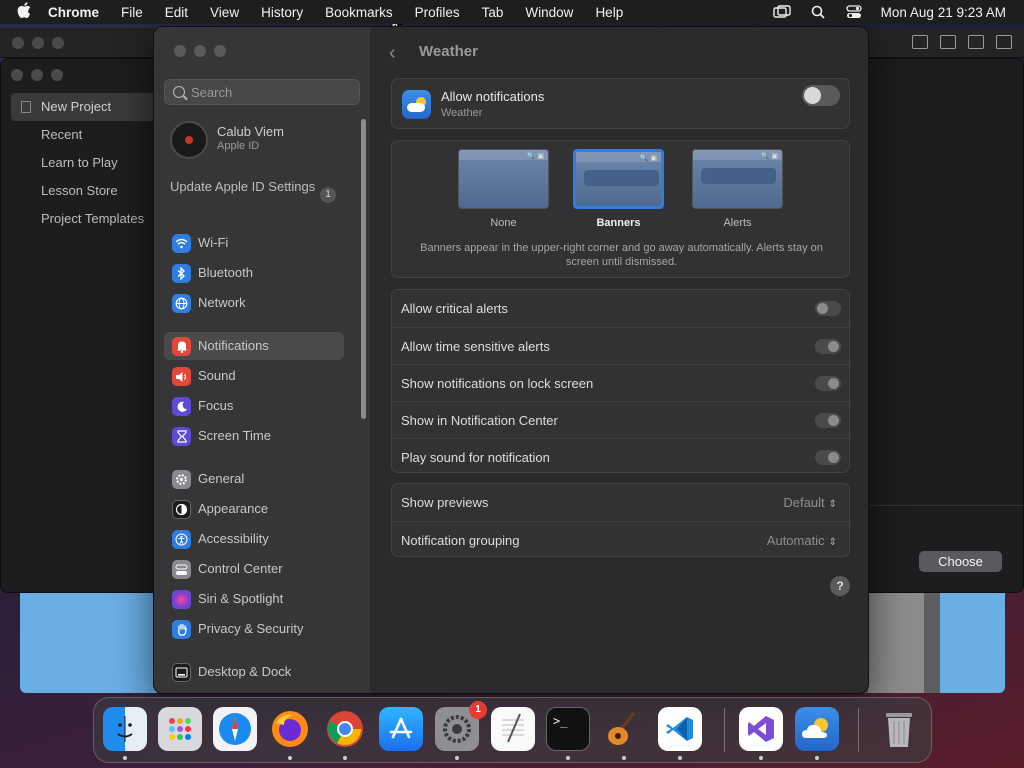  What do you see at coordinates (83, 219) in the screenshot?
I see `sidebar-item-project-templates: Project Templates` at bounding box center [83, 219].